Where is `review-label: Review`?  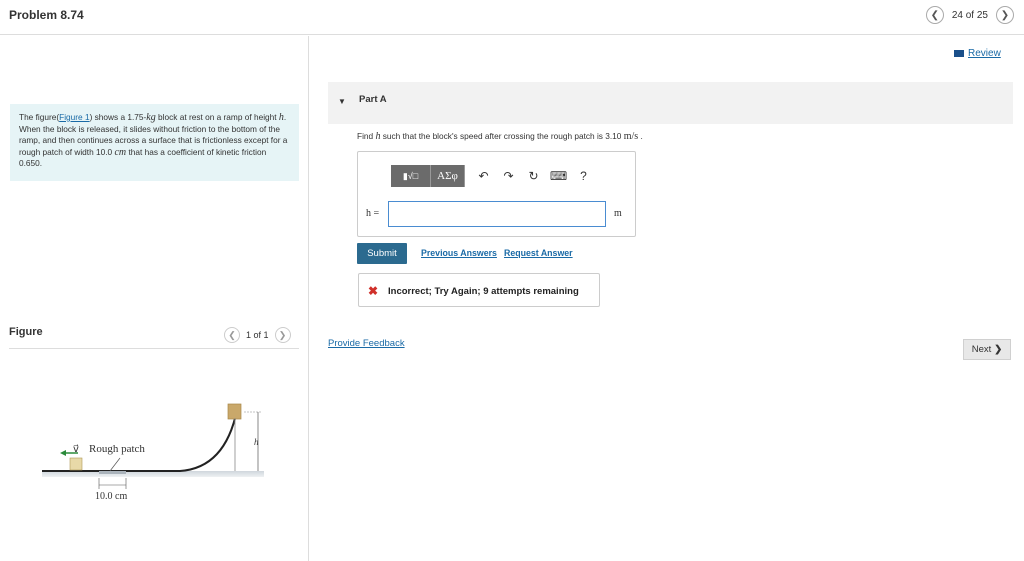
review-label: Review is located at coordinates (984, 53).